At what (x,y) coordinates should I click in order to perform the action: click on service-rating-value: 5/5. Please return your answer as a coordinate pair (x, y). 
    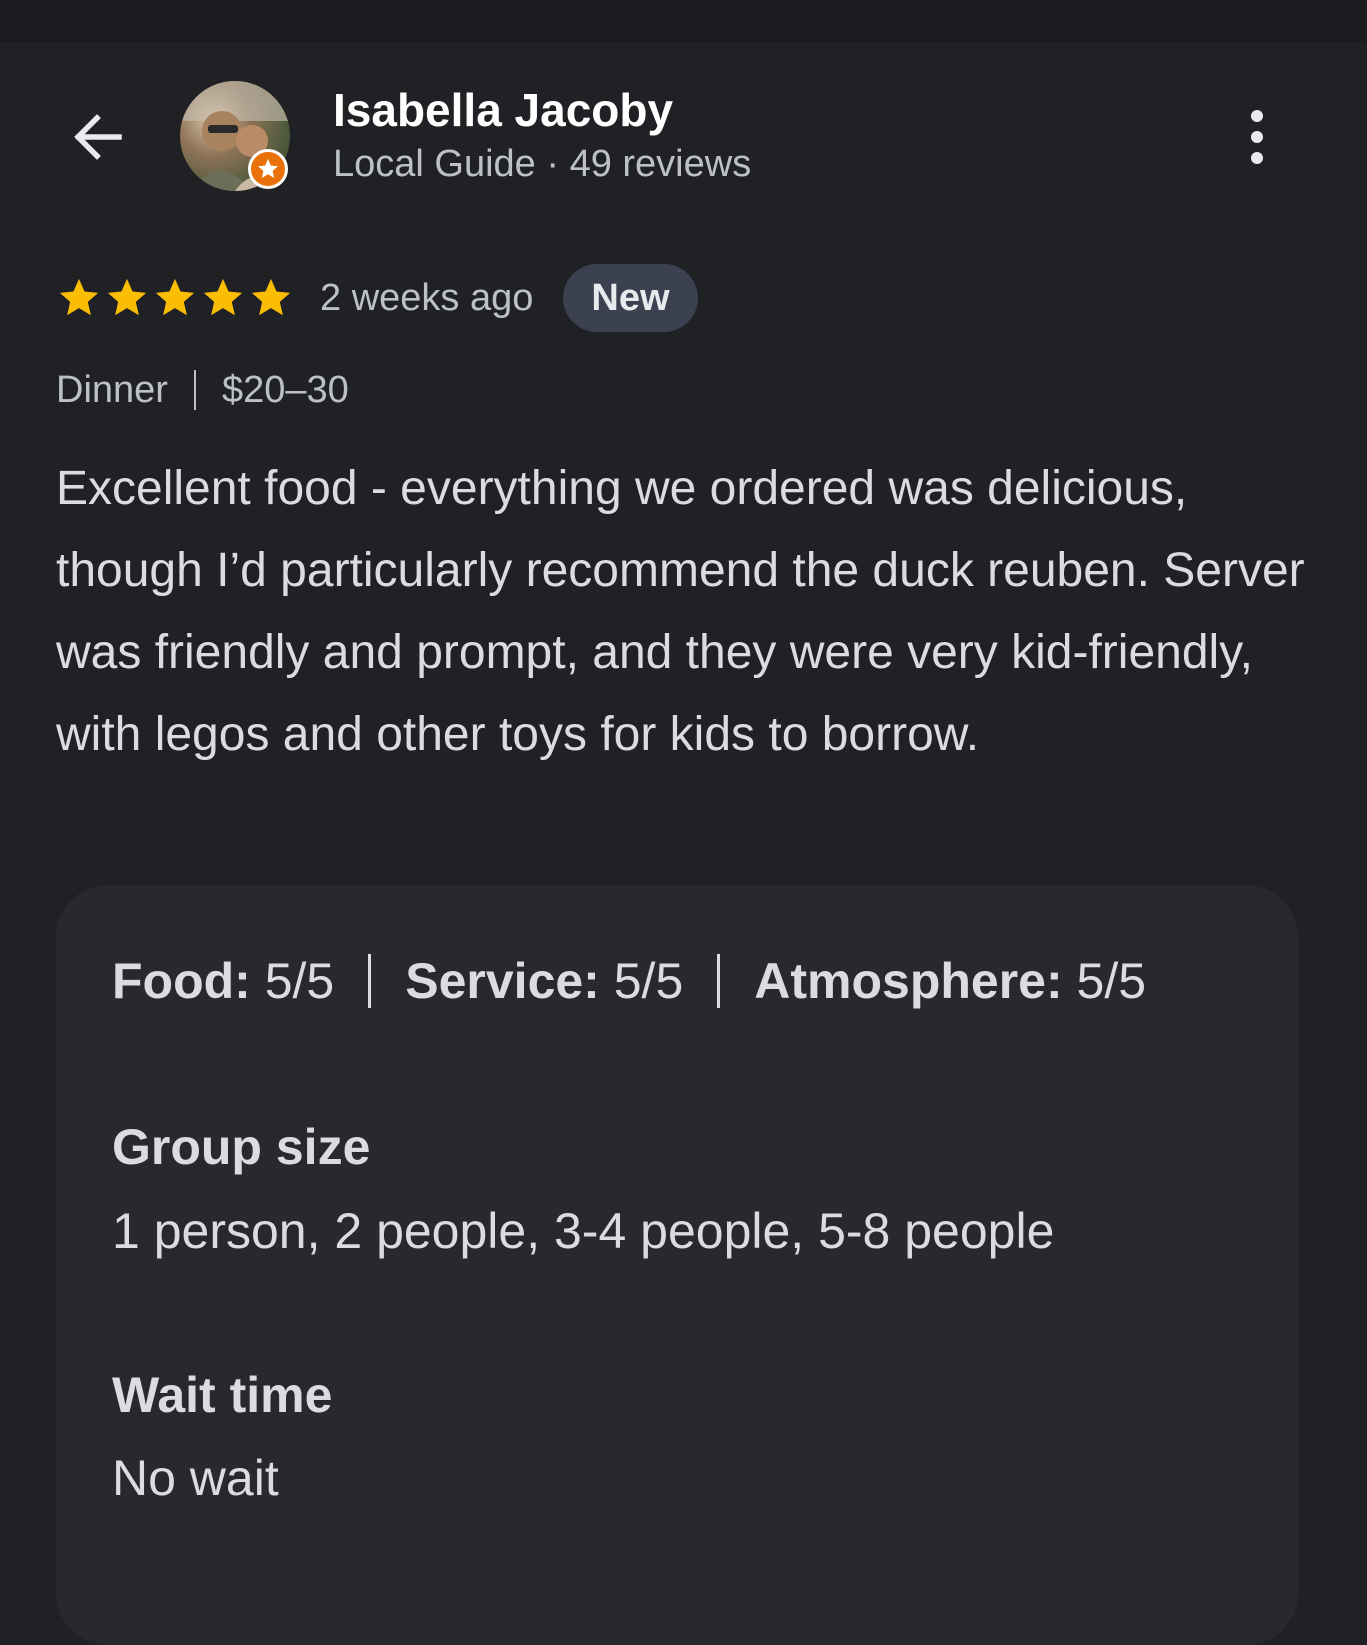
    Looking at the image, I should click on (648, 981).